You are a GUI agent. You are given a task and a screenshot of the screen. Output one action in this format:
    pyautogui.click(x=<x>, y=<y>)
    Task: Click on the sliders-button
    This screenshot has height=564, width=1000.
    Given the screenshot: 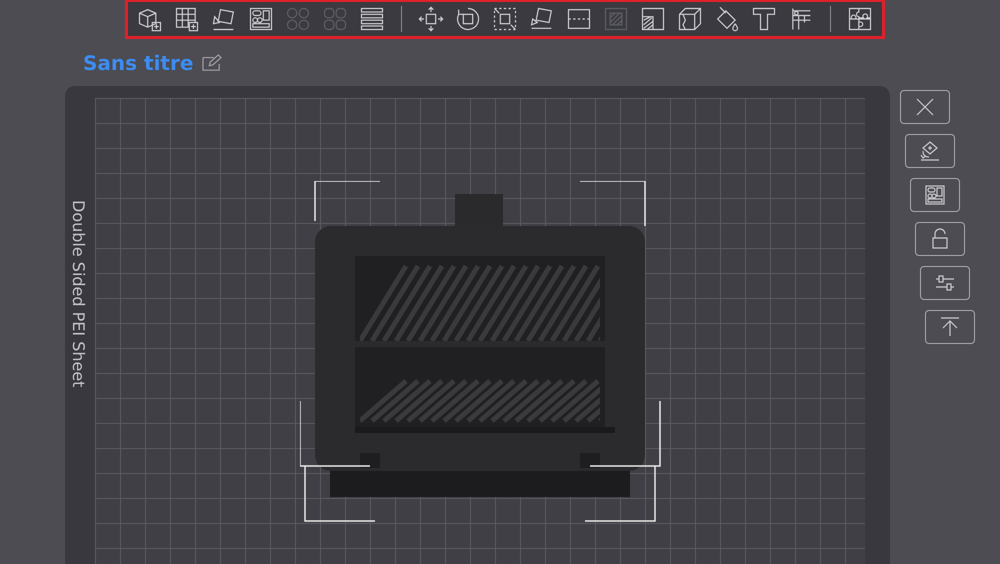 What is the action you would take?
    pyautogui.click(x=945, y=283)
    